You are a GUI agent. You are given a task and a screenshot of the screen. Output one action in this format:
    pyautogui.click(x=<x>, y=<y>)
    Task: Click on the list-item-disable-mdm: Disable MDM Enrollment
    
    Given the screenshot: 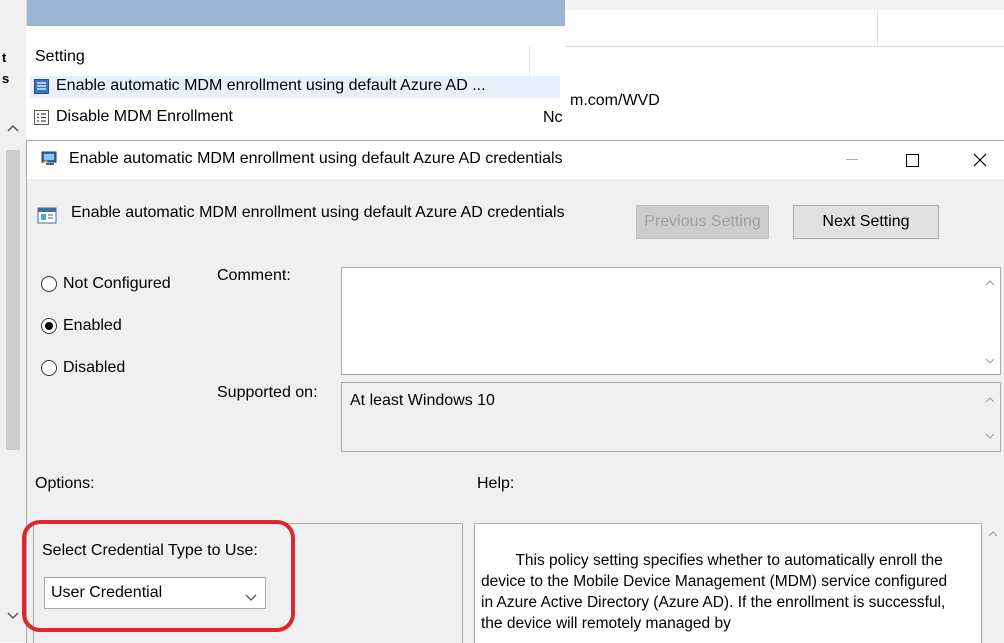 What is the action you would take?
    pyautogui.click(x=295, y=118)
    